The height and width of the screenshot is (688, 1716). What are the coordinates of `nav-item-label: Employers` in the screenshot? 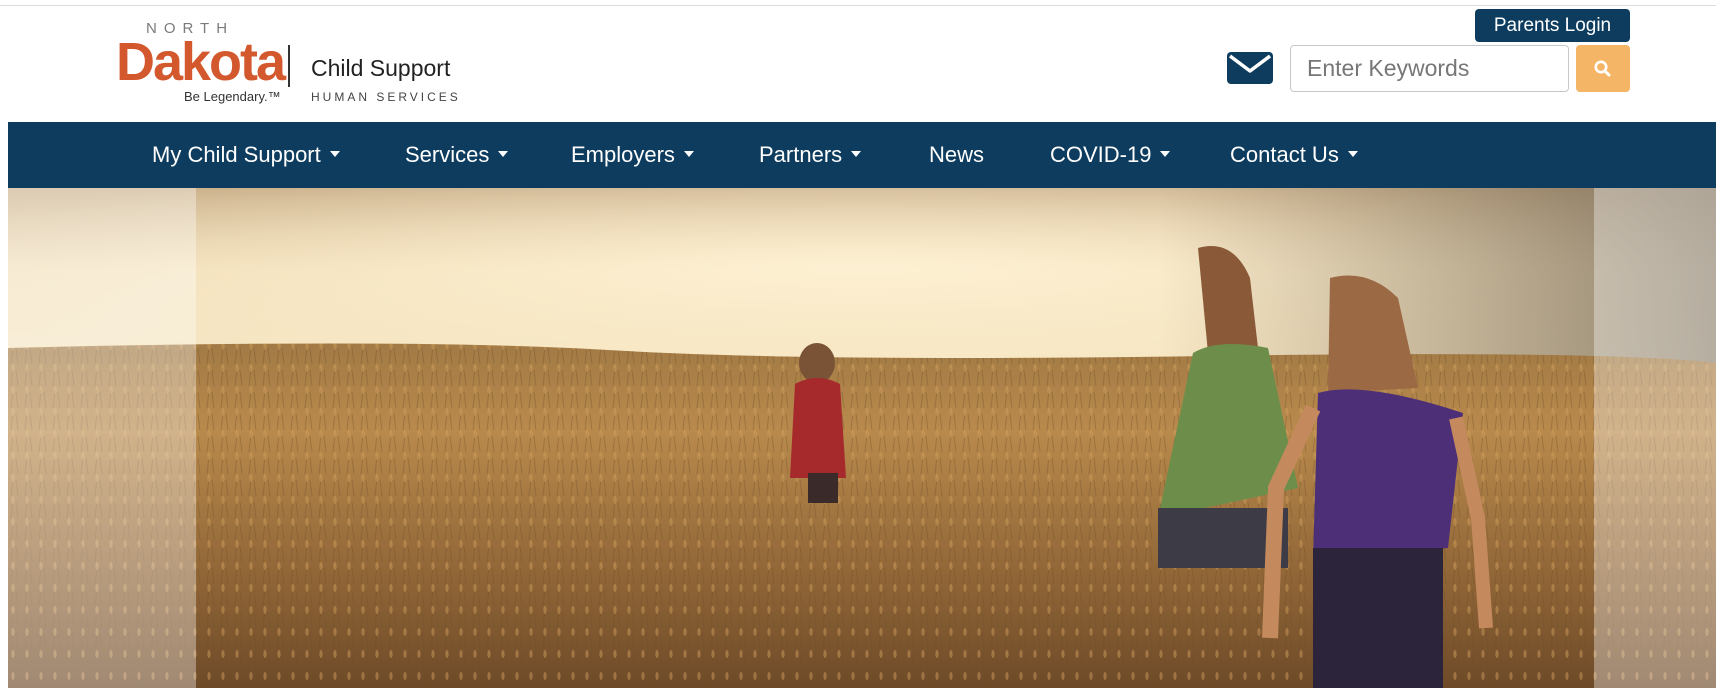 It's located at (623, 154).